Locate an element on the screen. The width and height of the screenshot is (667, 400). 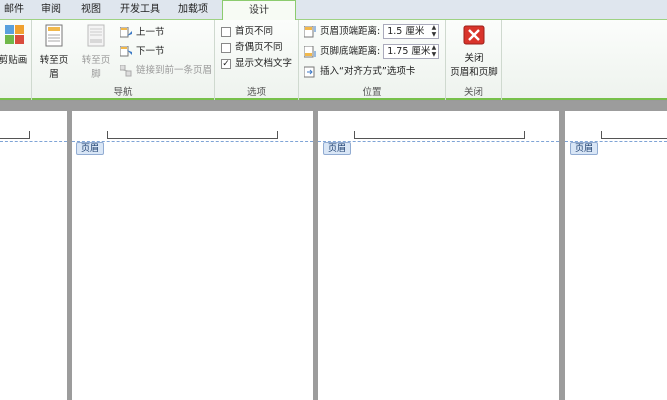
insert-alignment-tab-label: 插入“对齐方式”选项卡 is located at coordinates (368, 71).